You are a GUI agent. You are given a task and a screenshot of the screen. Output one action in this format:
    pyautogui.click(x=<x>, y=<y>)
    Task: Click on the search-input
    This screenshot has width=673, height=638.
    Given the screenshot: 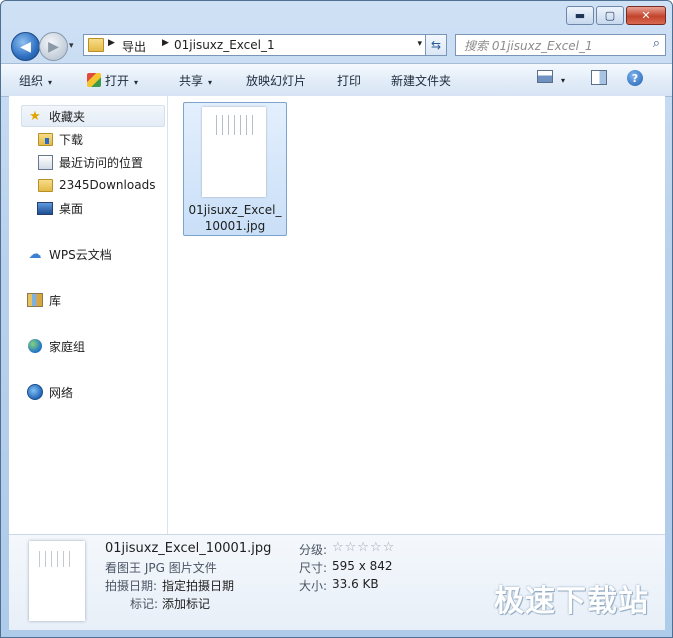 What is the action you would take?
    pyautogui.click(x=554, y=45)
    